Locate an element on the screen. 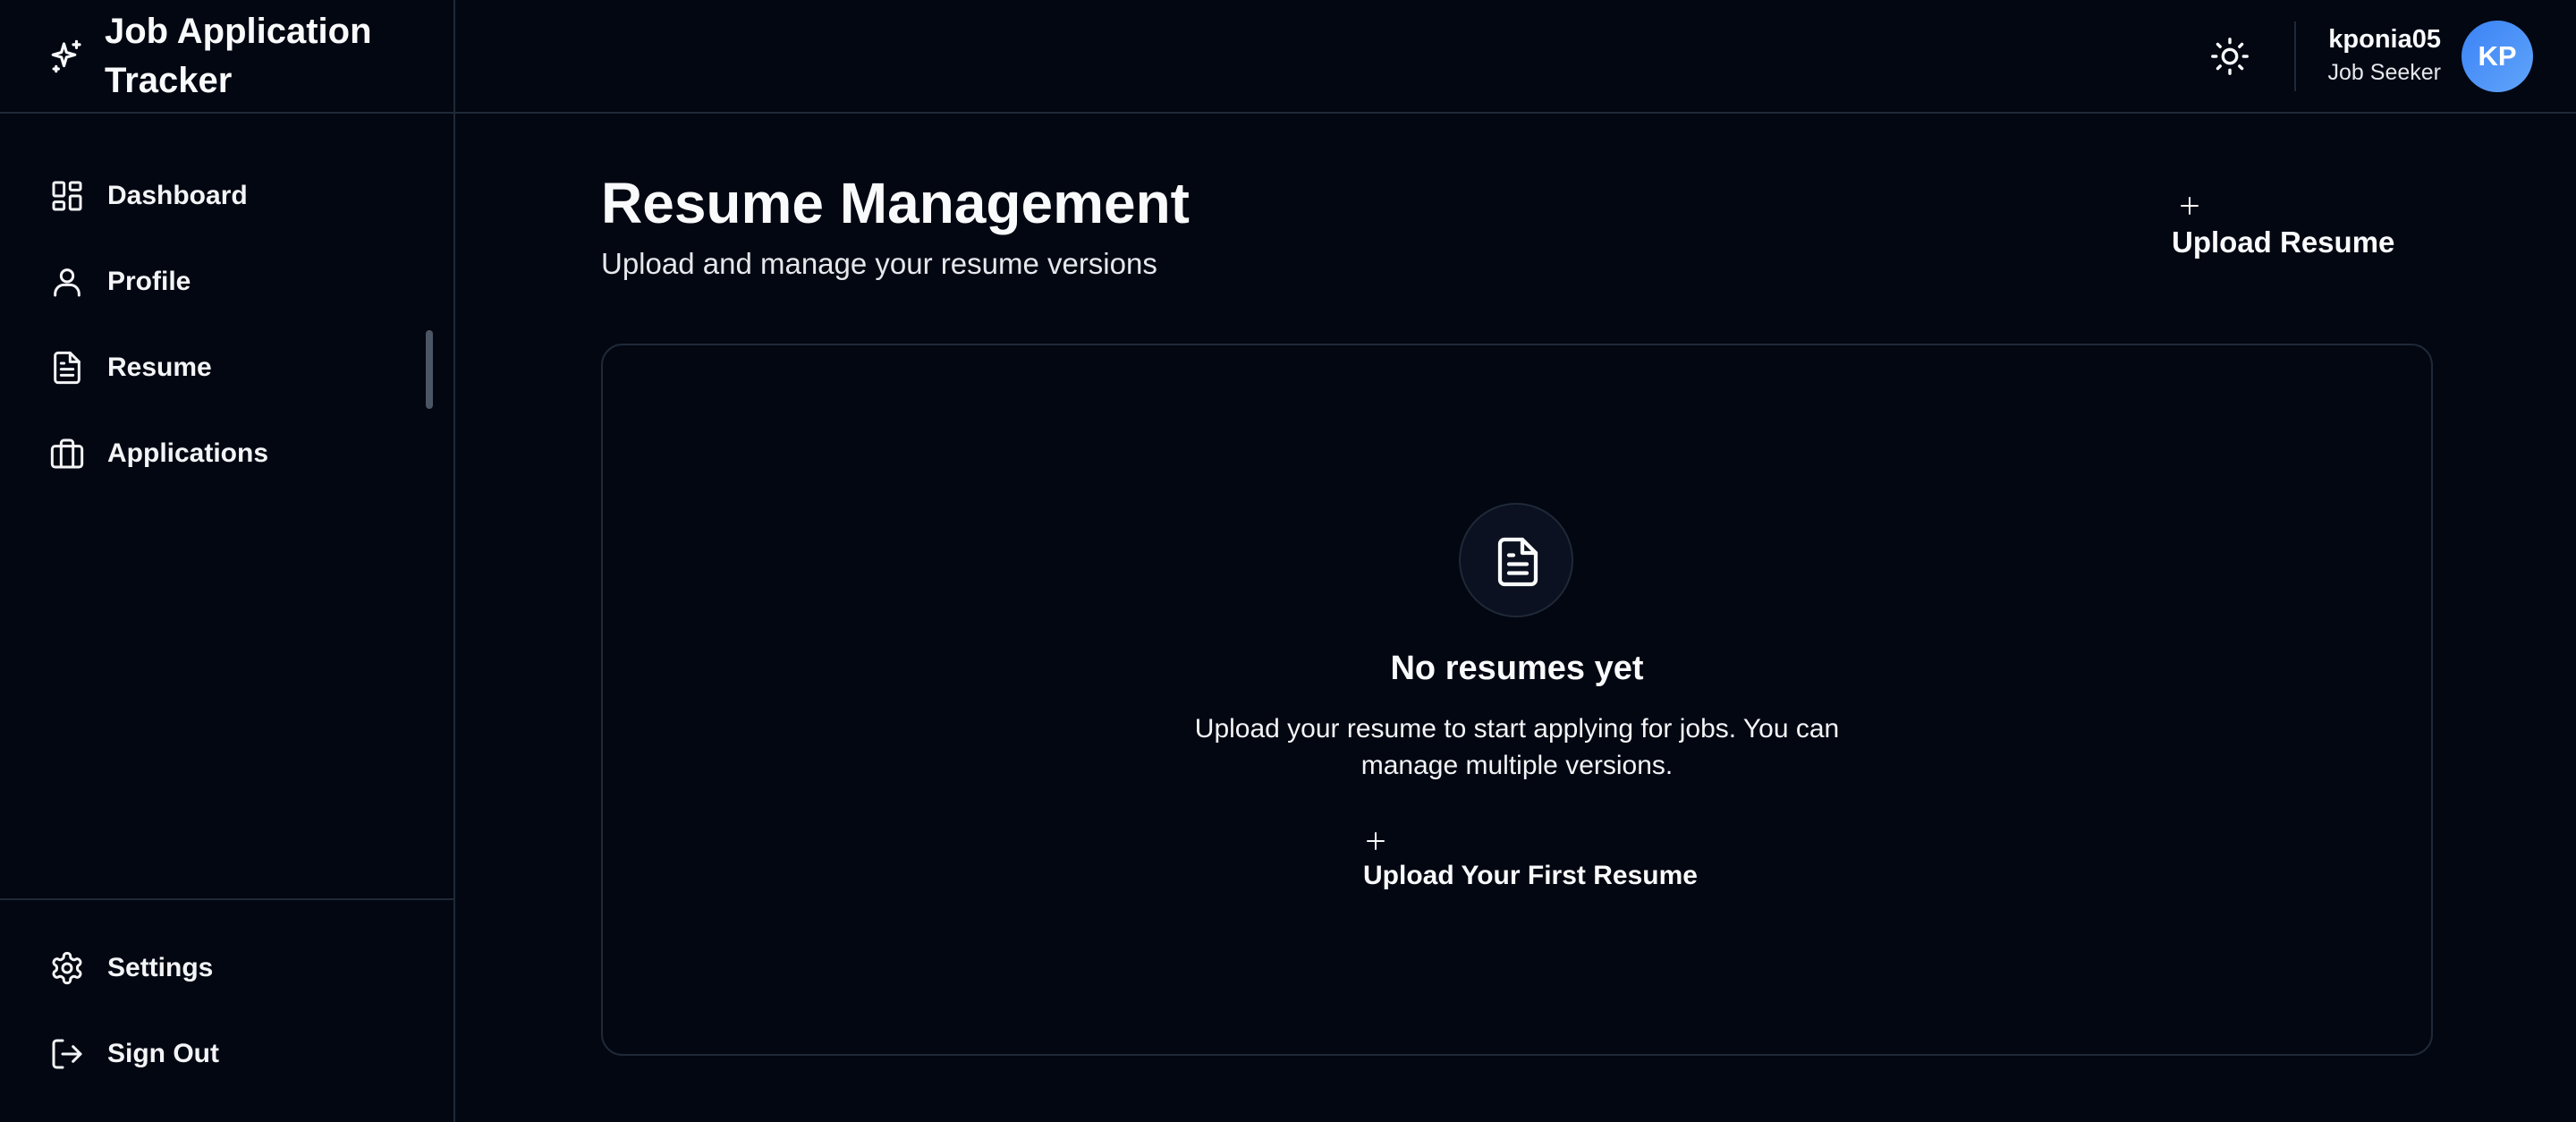 This screenshot has height=1122, width=2576. page-subtitle: Upload and manage your resume versions is located at coordinates (879, 263).